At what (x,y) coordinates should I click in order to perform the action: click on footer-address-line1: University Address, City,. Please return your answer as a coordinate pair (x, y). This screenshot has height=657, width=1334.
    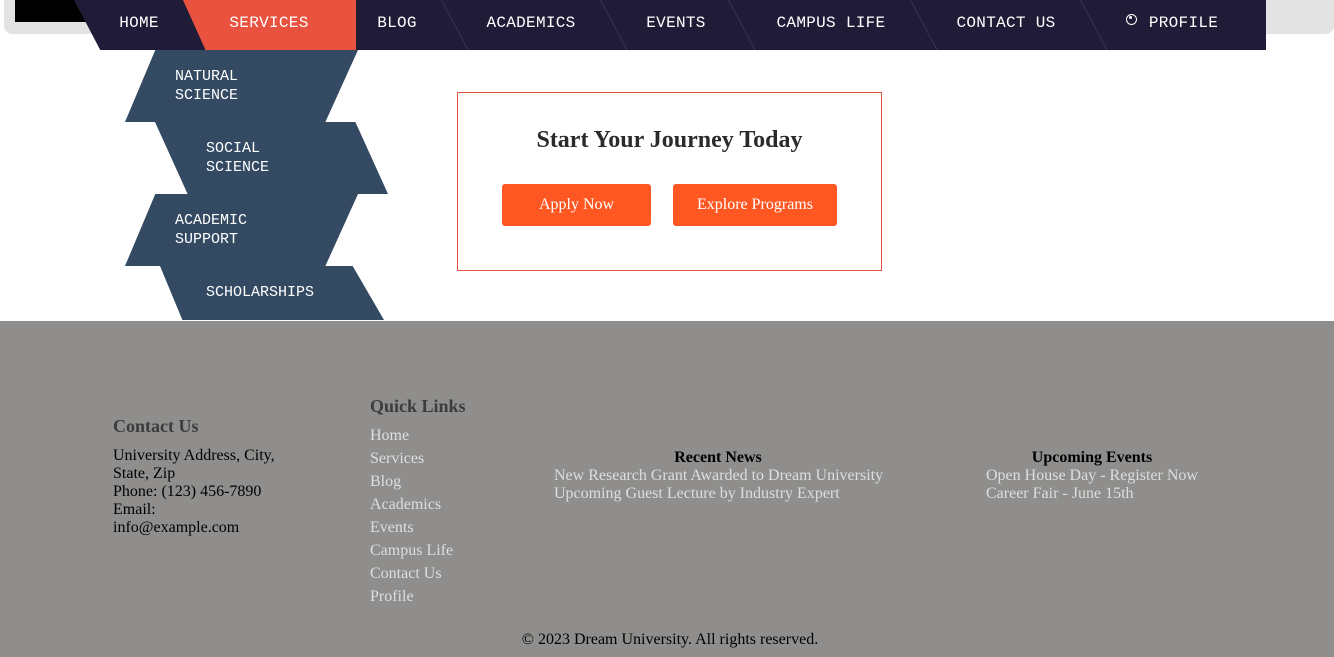
    Looking at the image, I should click on (194, 455).